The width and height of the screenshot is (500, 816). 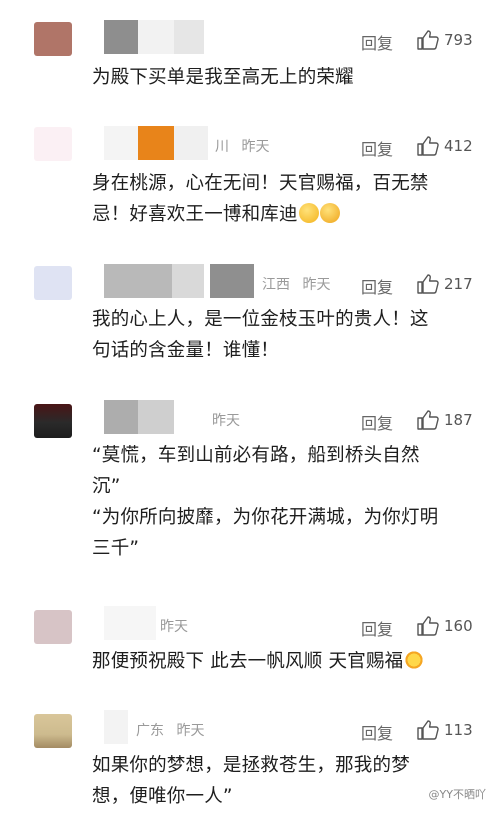 I want to click on comment-meta: 广东 昨天, so click(x=170, y=730).